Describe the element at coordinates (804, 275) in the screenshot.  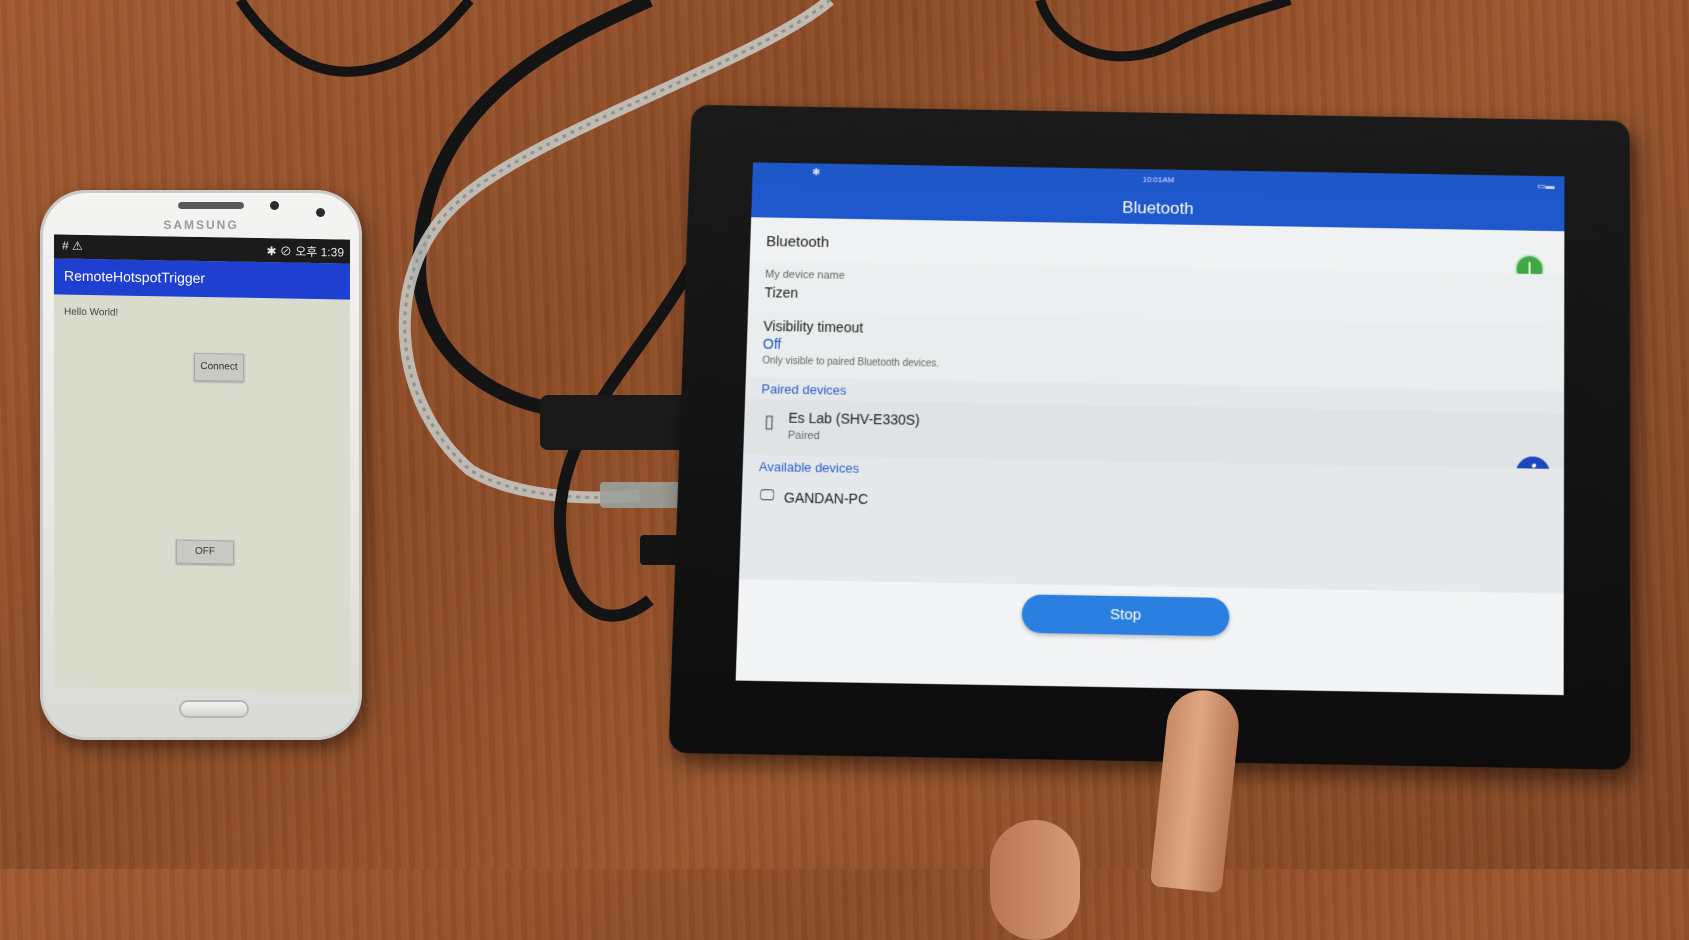
I see `device-name-caption: My device name` at that location.